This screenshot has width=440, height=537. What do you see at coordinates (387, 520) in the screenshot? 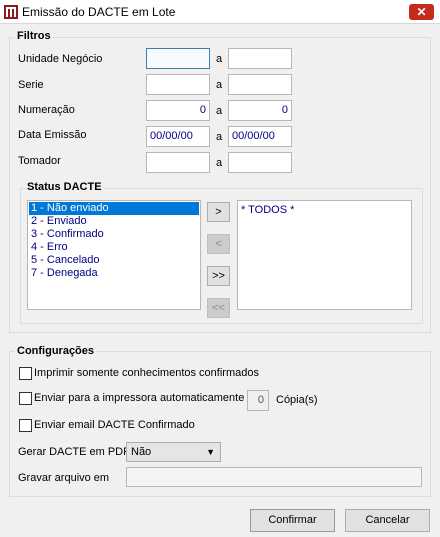
I see `cancel-button: Cancelar` at bounding box center [387, 520].